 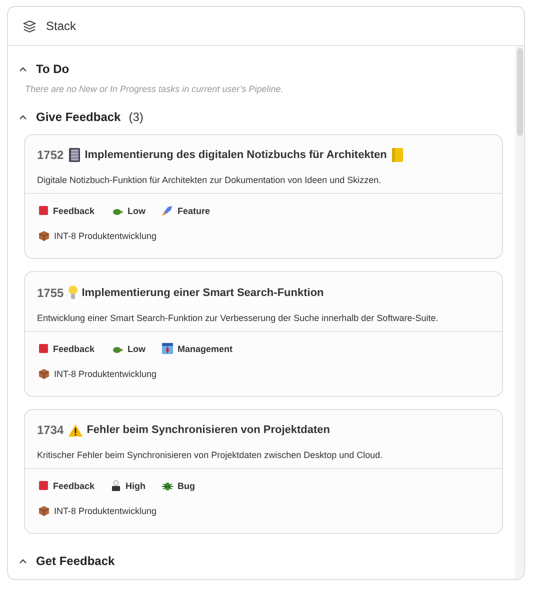 I want to click on tag-label: Feature, so click(x=194, y=211).